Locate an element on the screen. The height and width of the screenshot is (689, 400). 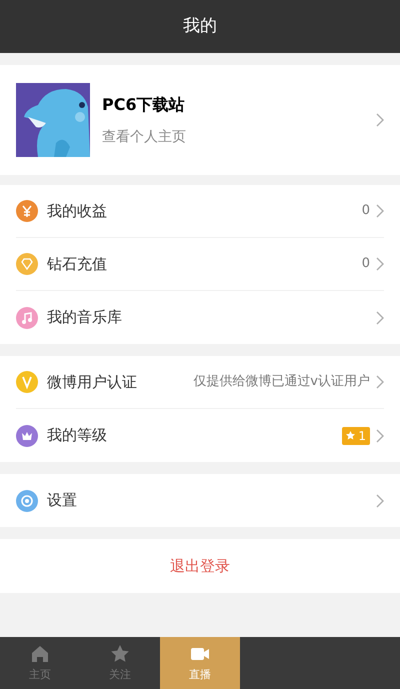
yen-icon is located at coordinates (27, 211).